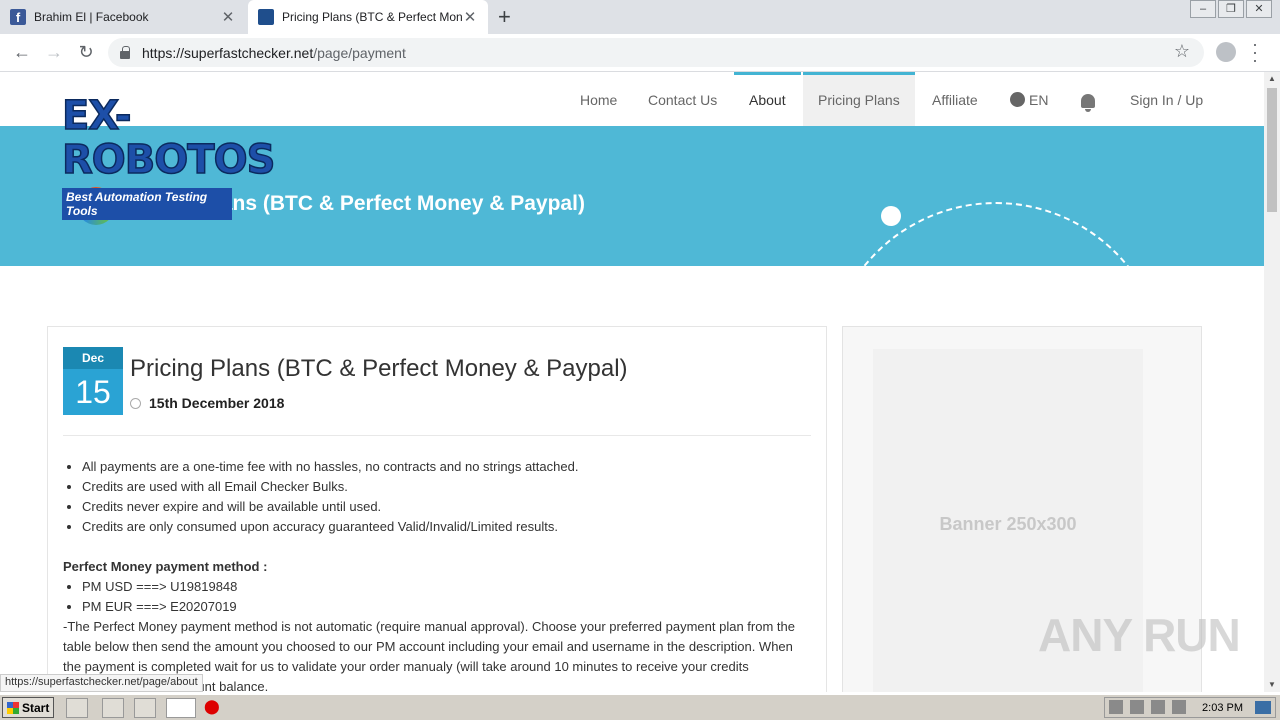 The width and height of the screenshot is (1280, 720). What do you see at coordinates (437, 435) in the screenshot?
I see `divider` at bounding box center [437, 435].